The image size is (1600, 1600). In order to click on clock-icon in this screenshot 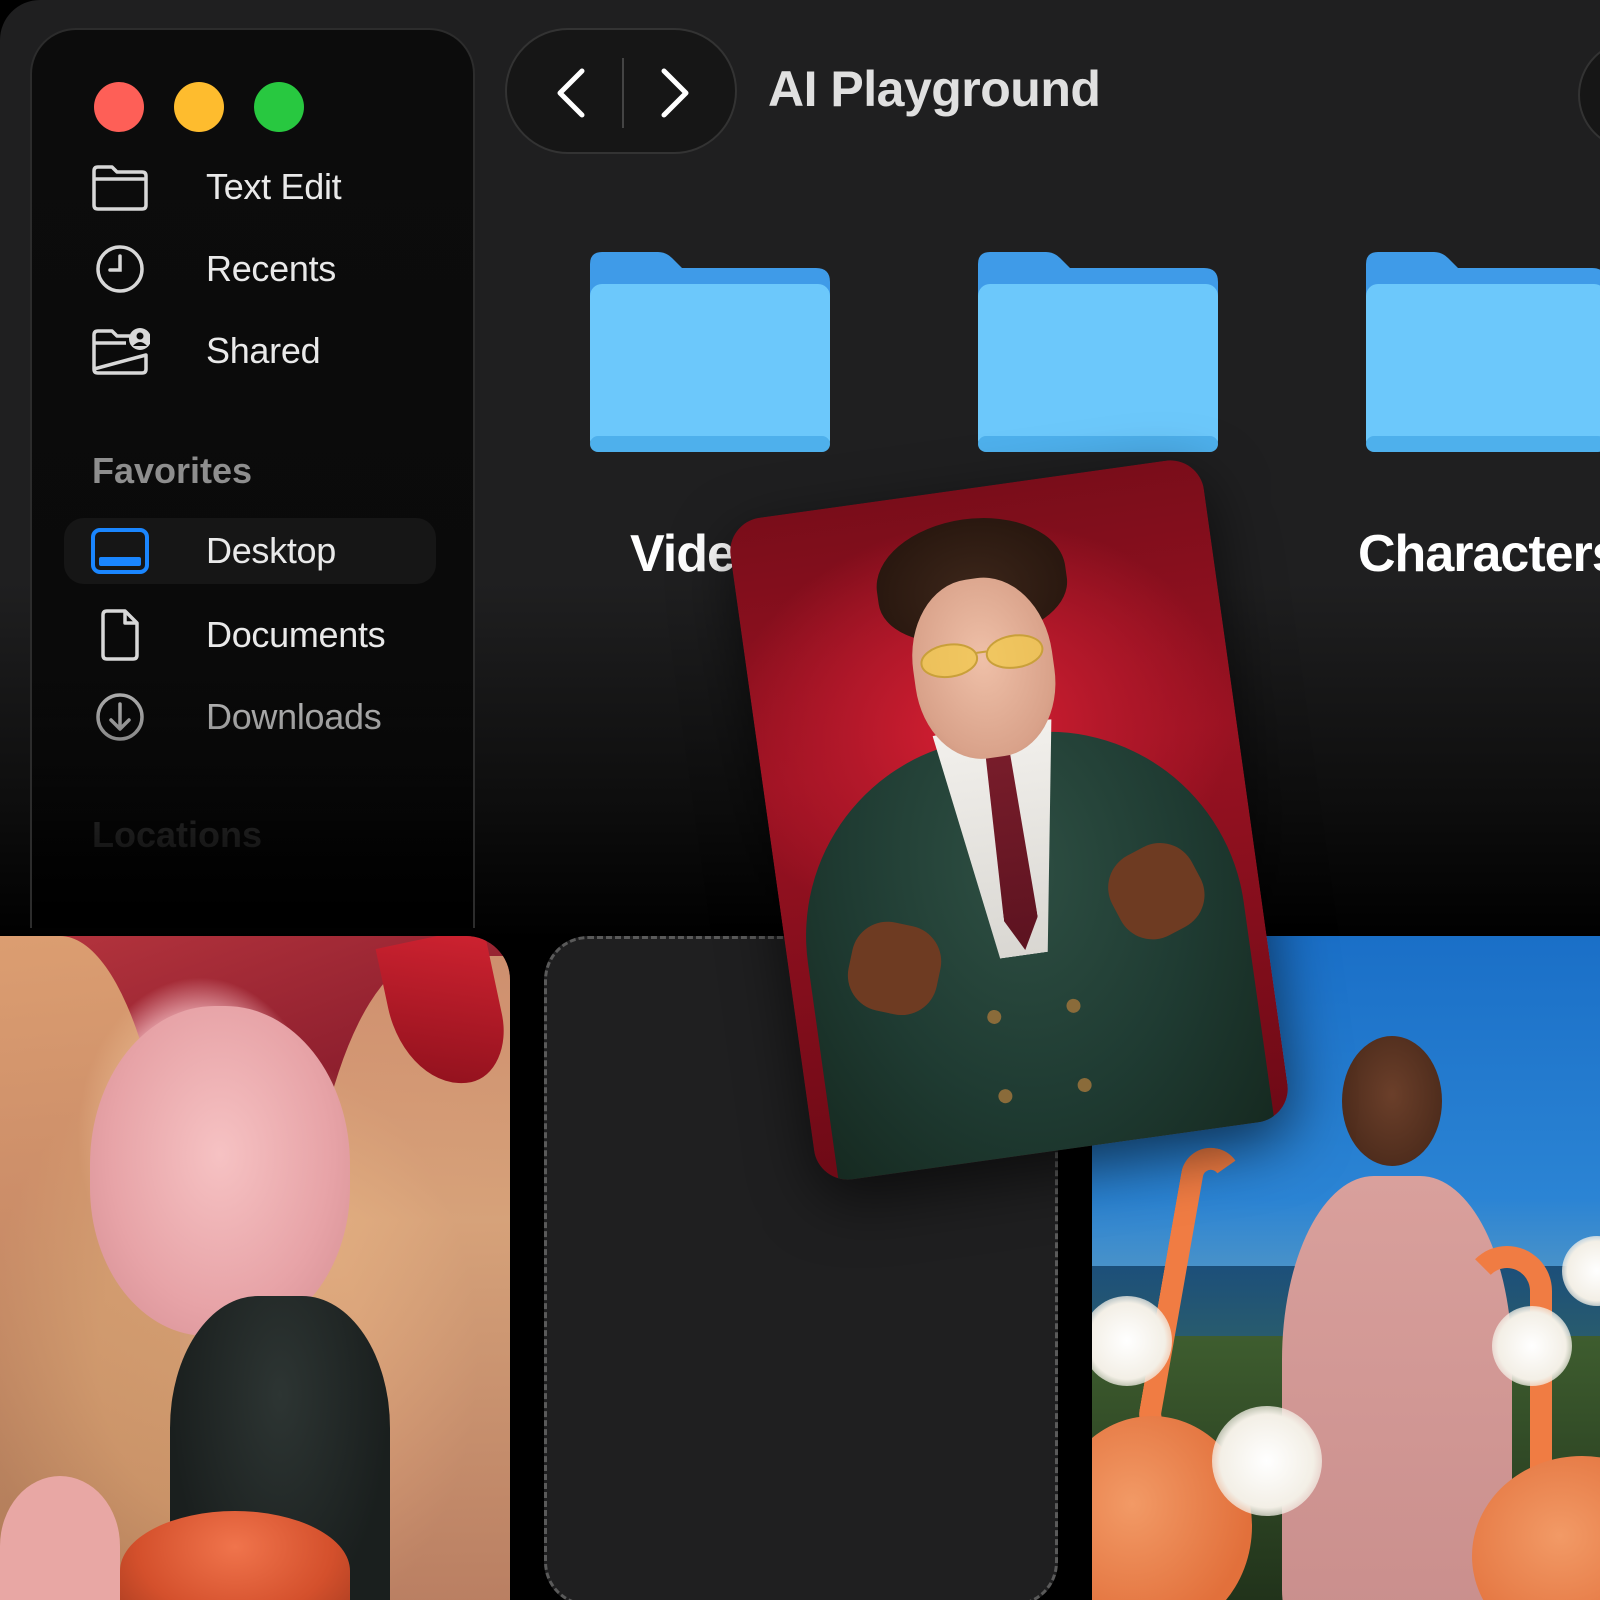, I will do `click(120, 269)`.